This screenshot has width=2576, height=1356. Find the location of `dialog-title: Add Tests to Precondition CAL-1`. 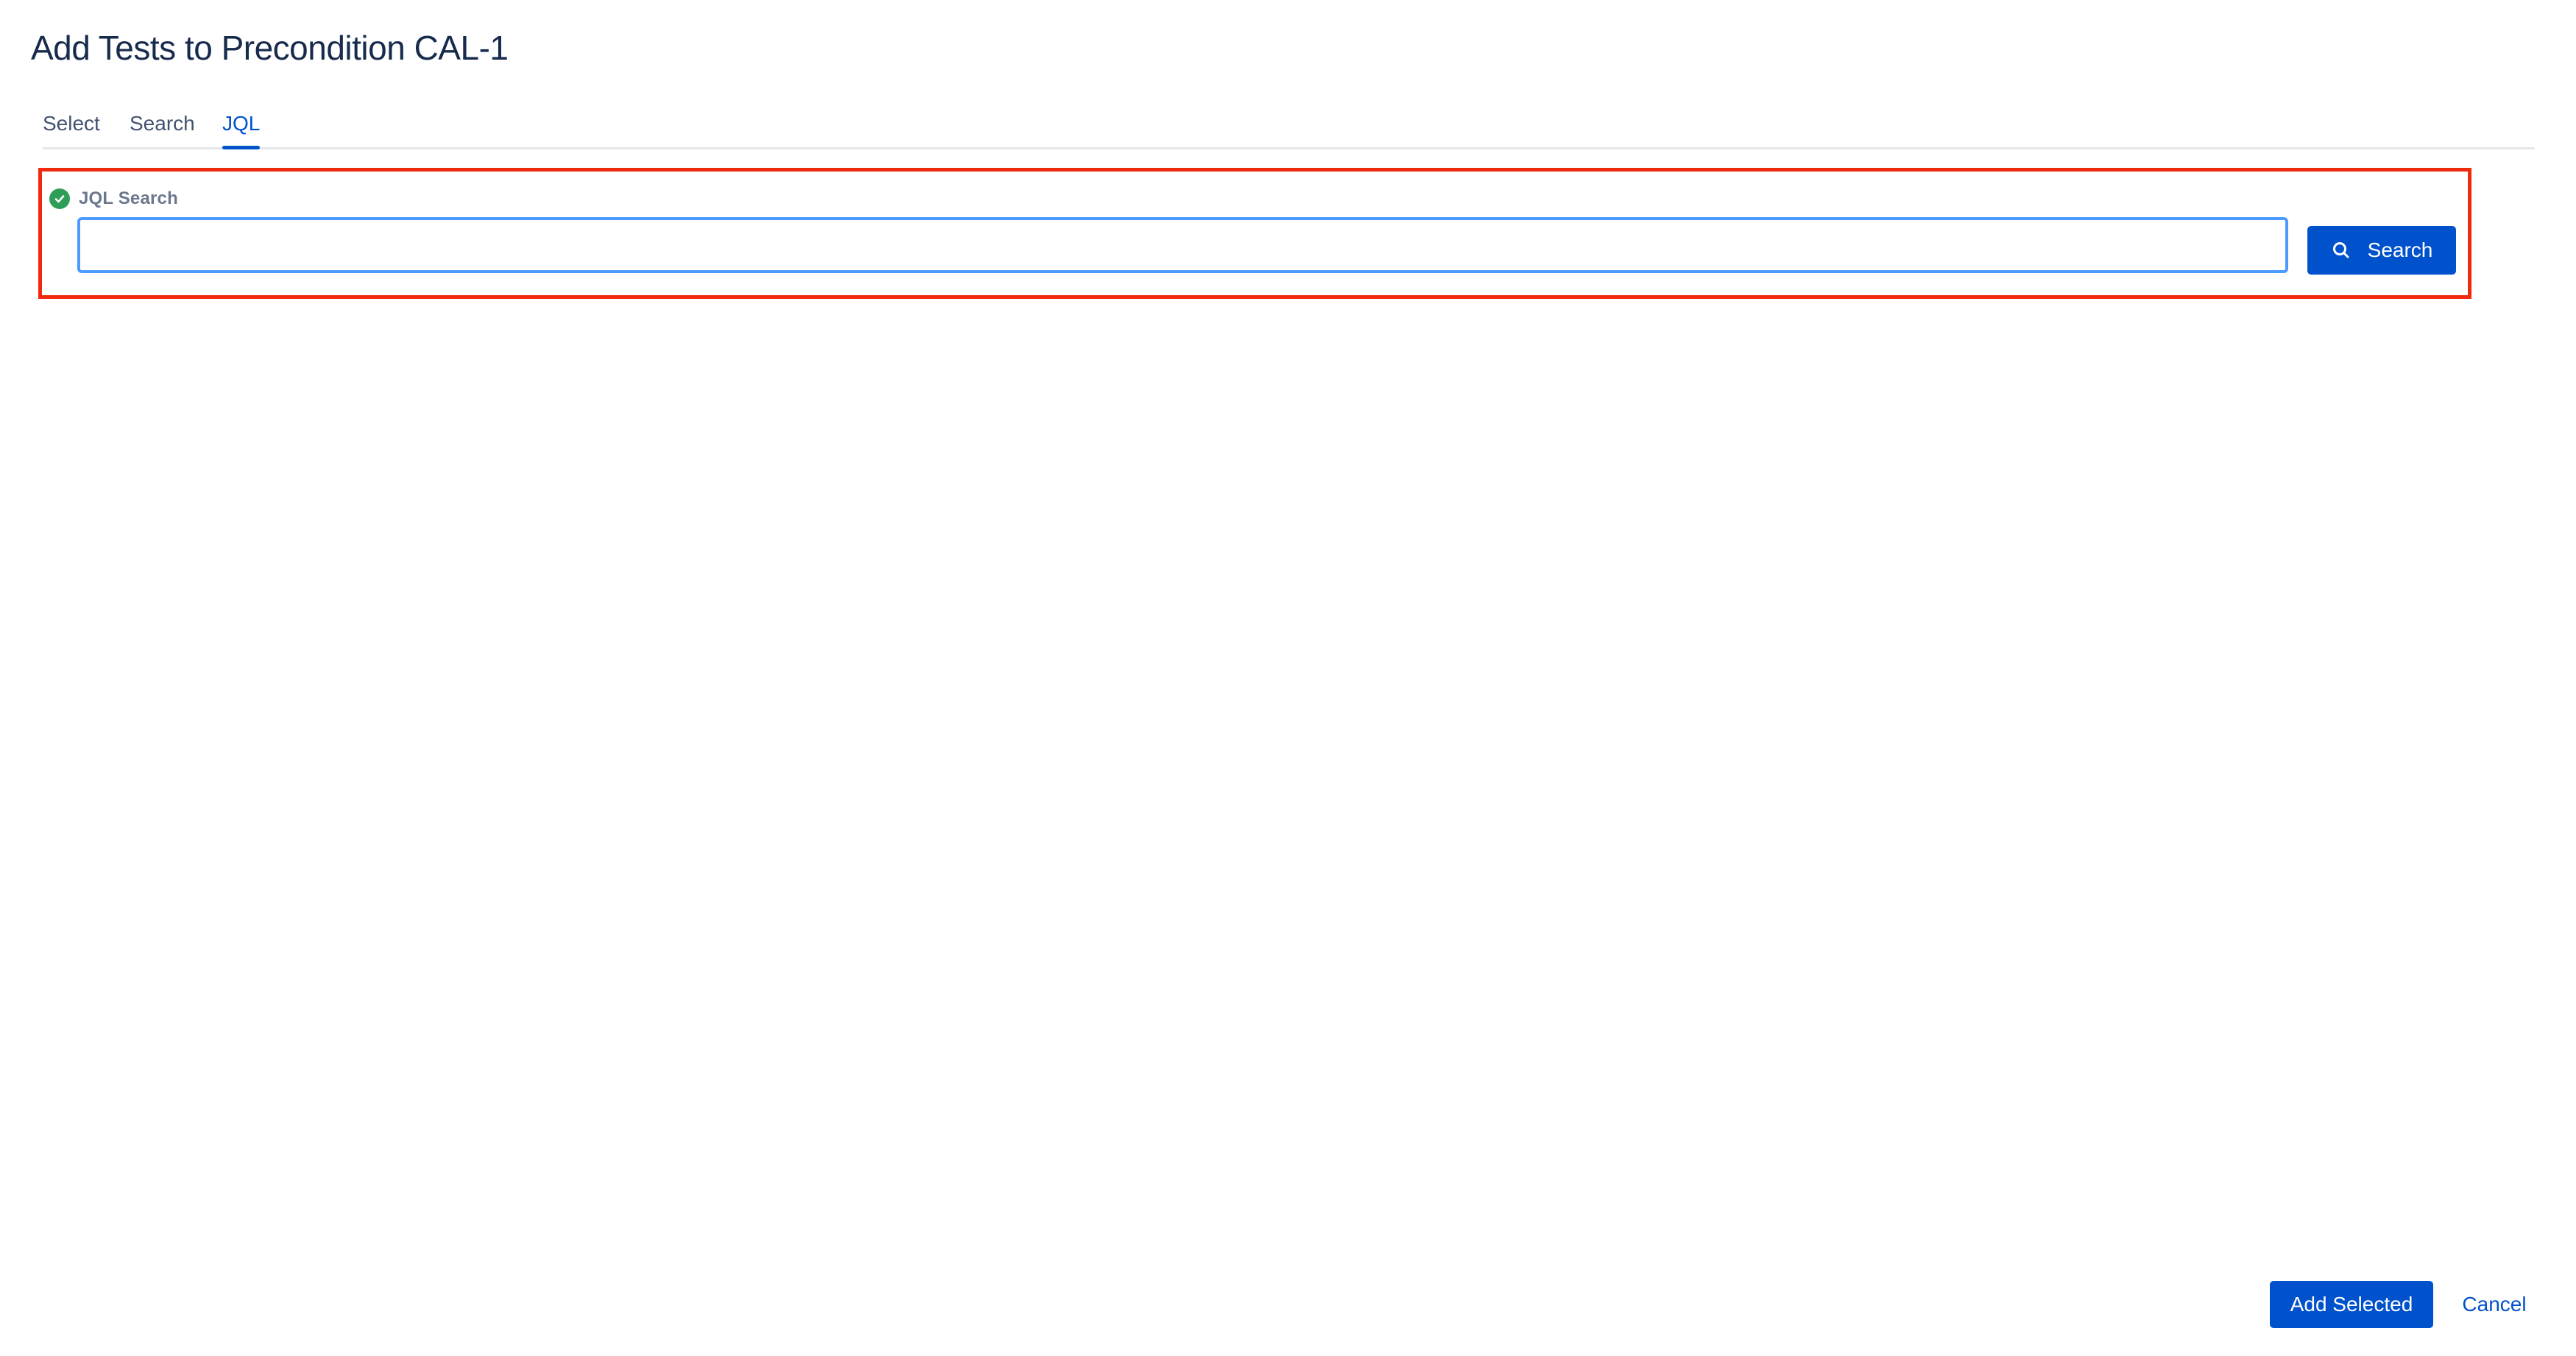

dialog-title: Add Tests to Precondition CAL-1 is located at coordinates (270, 48).